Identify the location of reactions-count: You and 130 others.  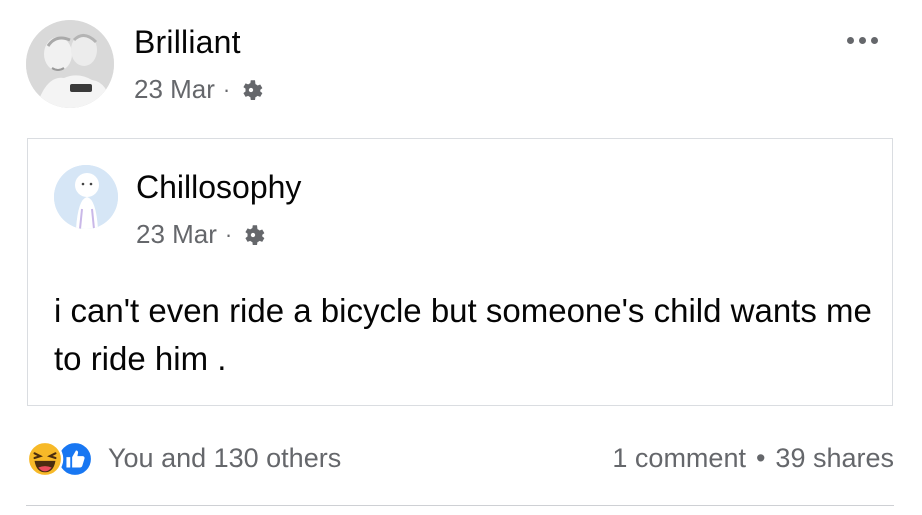
(224, 458).